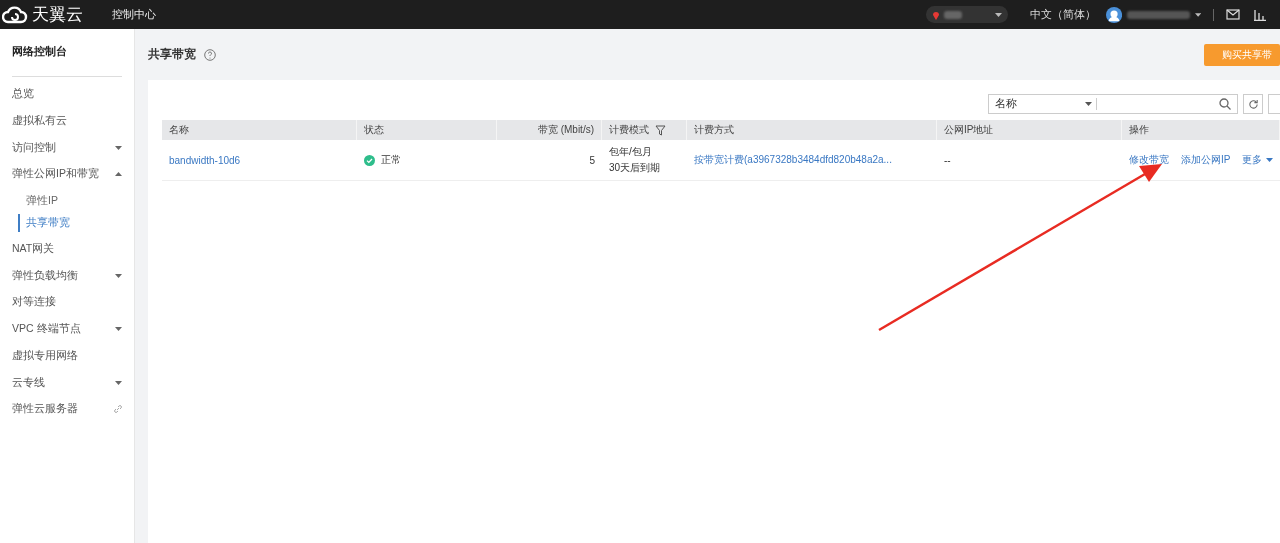 The width and height of the screenshot is (1280, 543). I want to click on refresh-button, so click(1253, 104).